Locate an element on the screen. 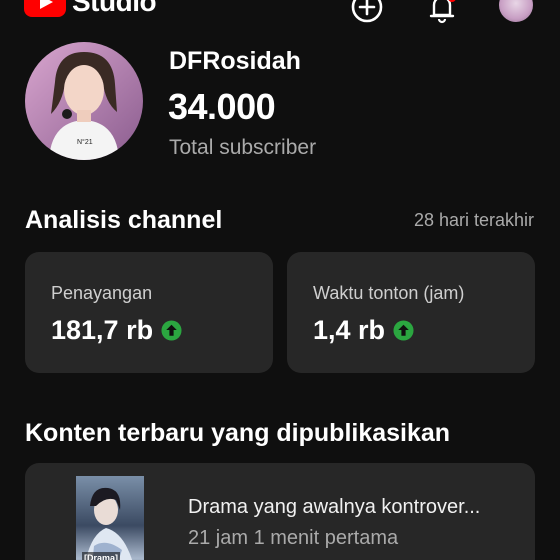 This screenshot has height=560, width=560. channel-name: DFRosidah is located at coordinates (235, 61).